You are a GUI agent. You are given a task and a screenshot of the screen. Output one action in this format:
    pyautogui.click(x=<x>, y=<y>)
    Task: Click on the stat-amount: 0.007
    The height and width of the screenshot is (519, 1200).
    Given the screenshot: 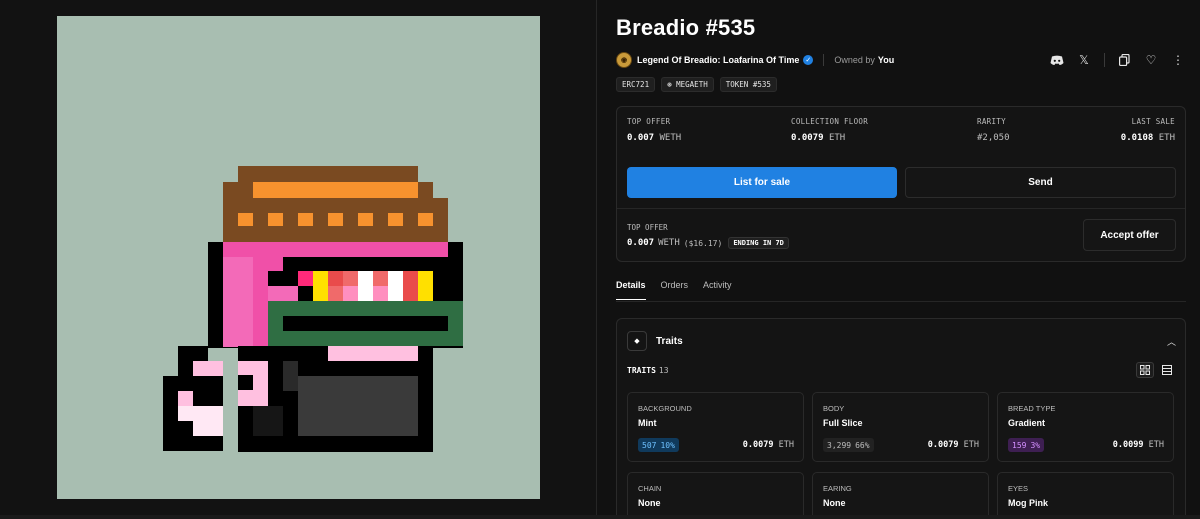 What is the action you would take?
    pyautogui.click(x=641, y=138)
    